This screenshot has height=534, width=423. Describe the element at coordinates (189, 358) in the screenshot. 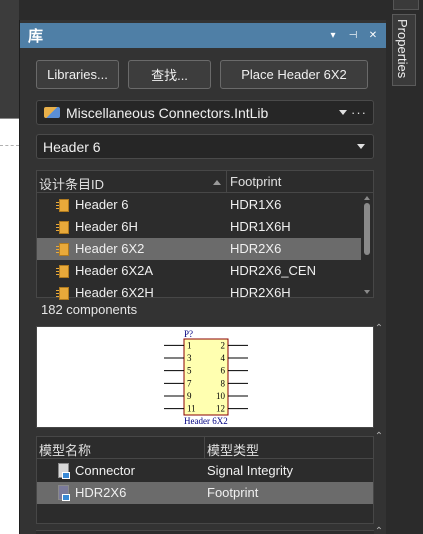

I see `pin-number: 3` at that location.